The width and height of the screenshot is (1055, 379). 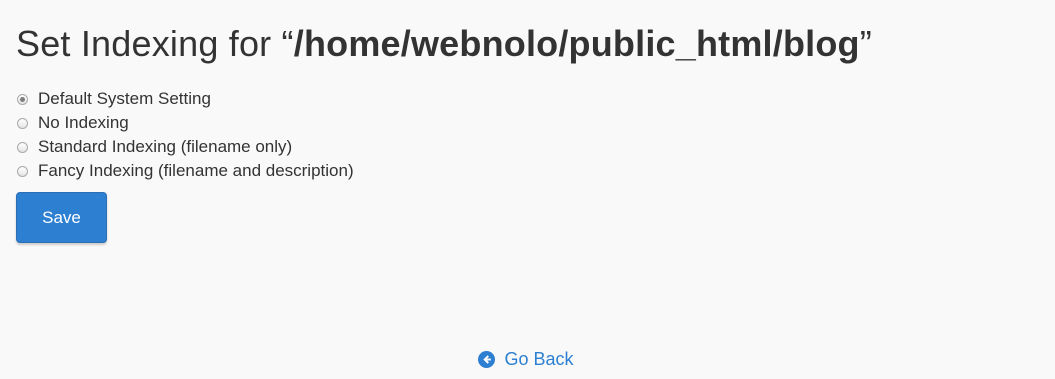 What do you see at coordinates (865, 43) in the screenshot?
I see `page-title-suffix: ”` at bounding box center [865, 43].